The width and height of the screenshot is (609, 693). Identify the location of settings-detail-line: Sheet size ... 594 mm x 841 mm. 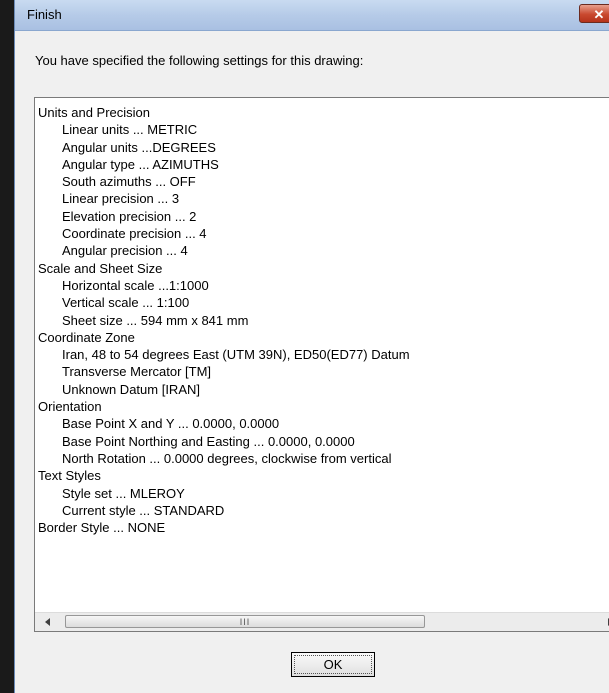
(155, 320).